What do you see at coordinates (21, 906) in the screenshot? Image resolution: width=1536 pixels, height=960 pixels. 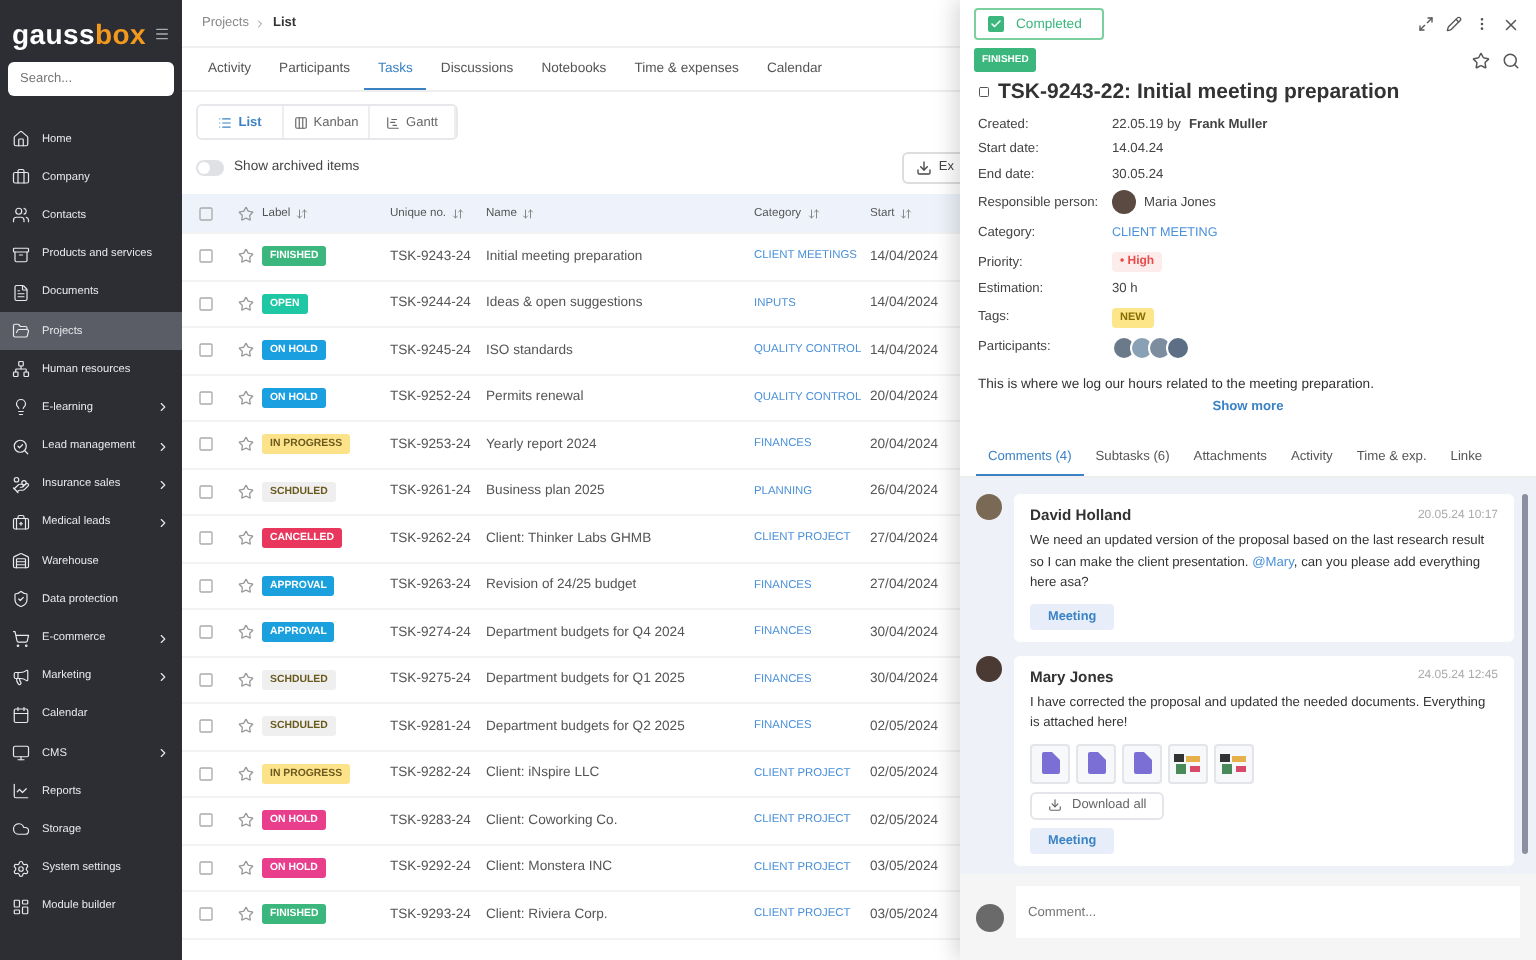 I see `layout-icon` at bounding box center [21, 906].